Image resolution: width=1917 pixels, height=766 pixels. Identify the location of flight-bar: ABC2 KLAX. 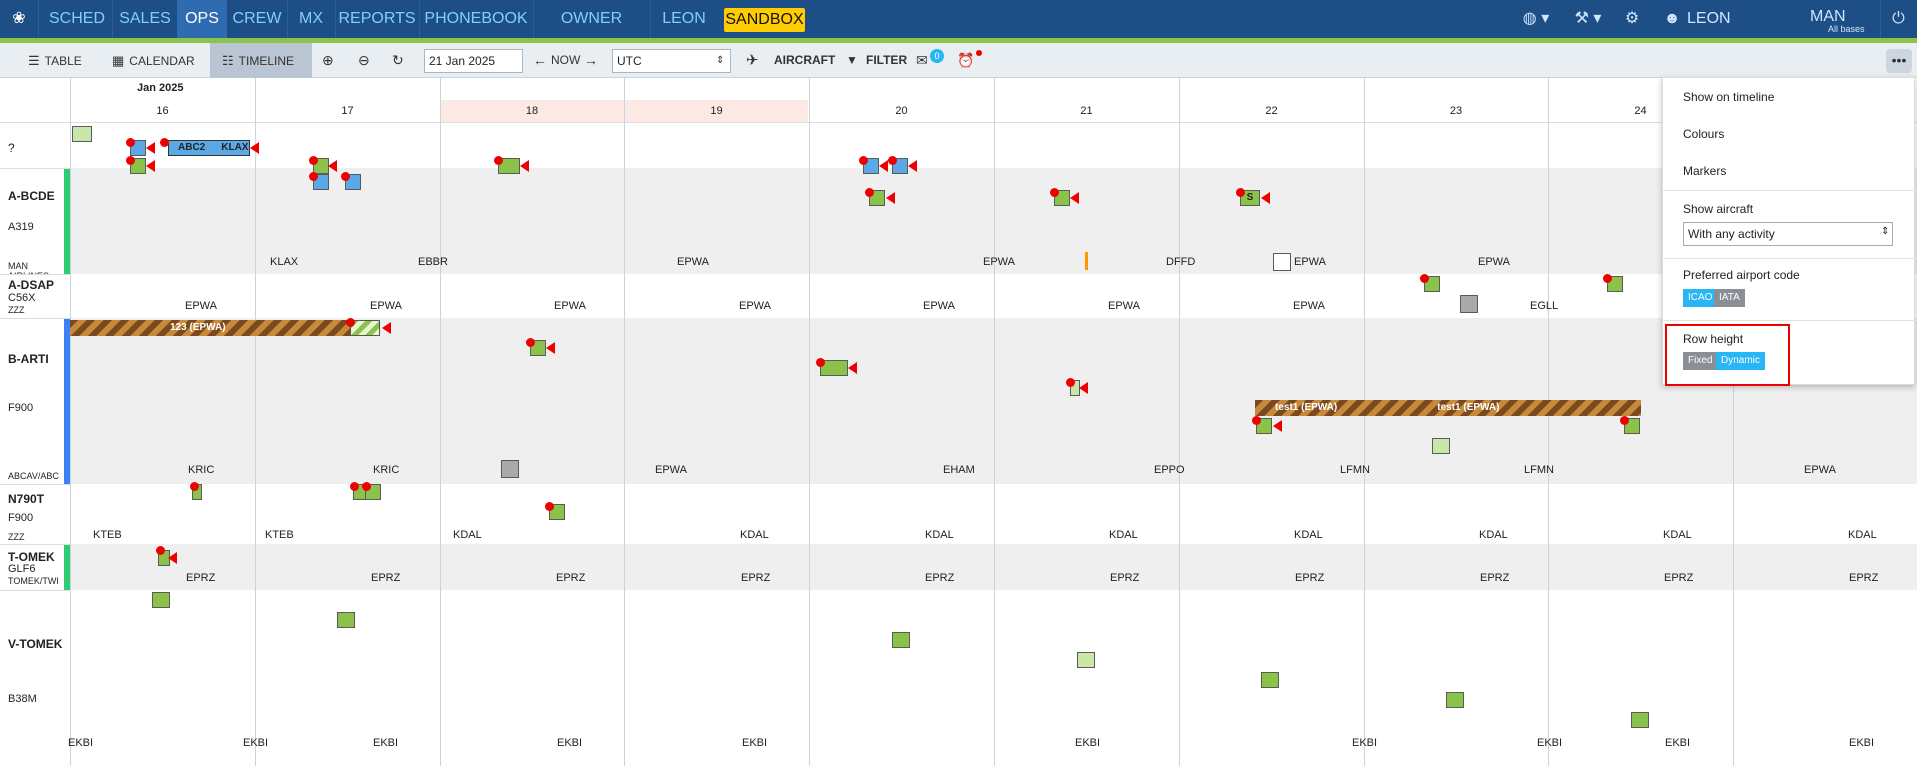
(209, 148).